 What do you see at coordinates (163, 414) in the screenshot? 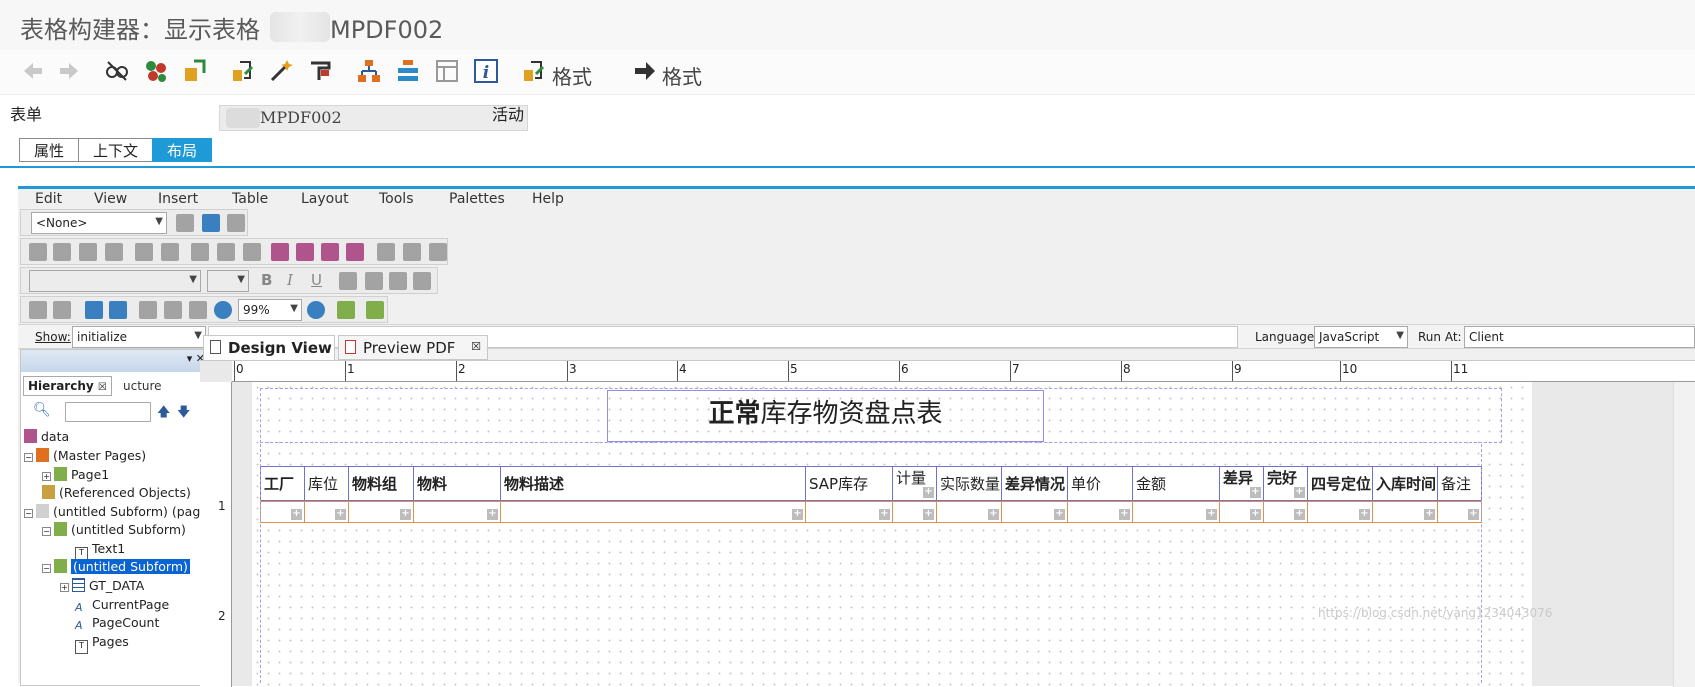
I see `up-arrow-icon: 🡅` at bounding box center [163, 414].